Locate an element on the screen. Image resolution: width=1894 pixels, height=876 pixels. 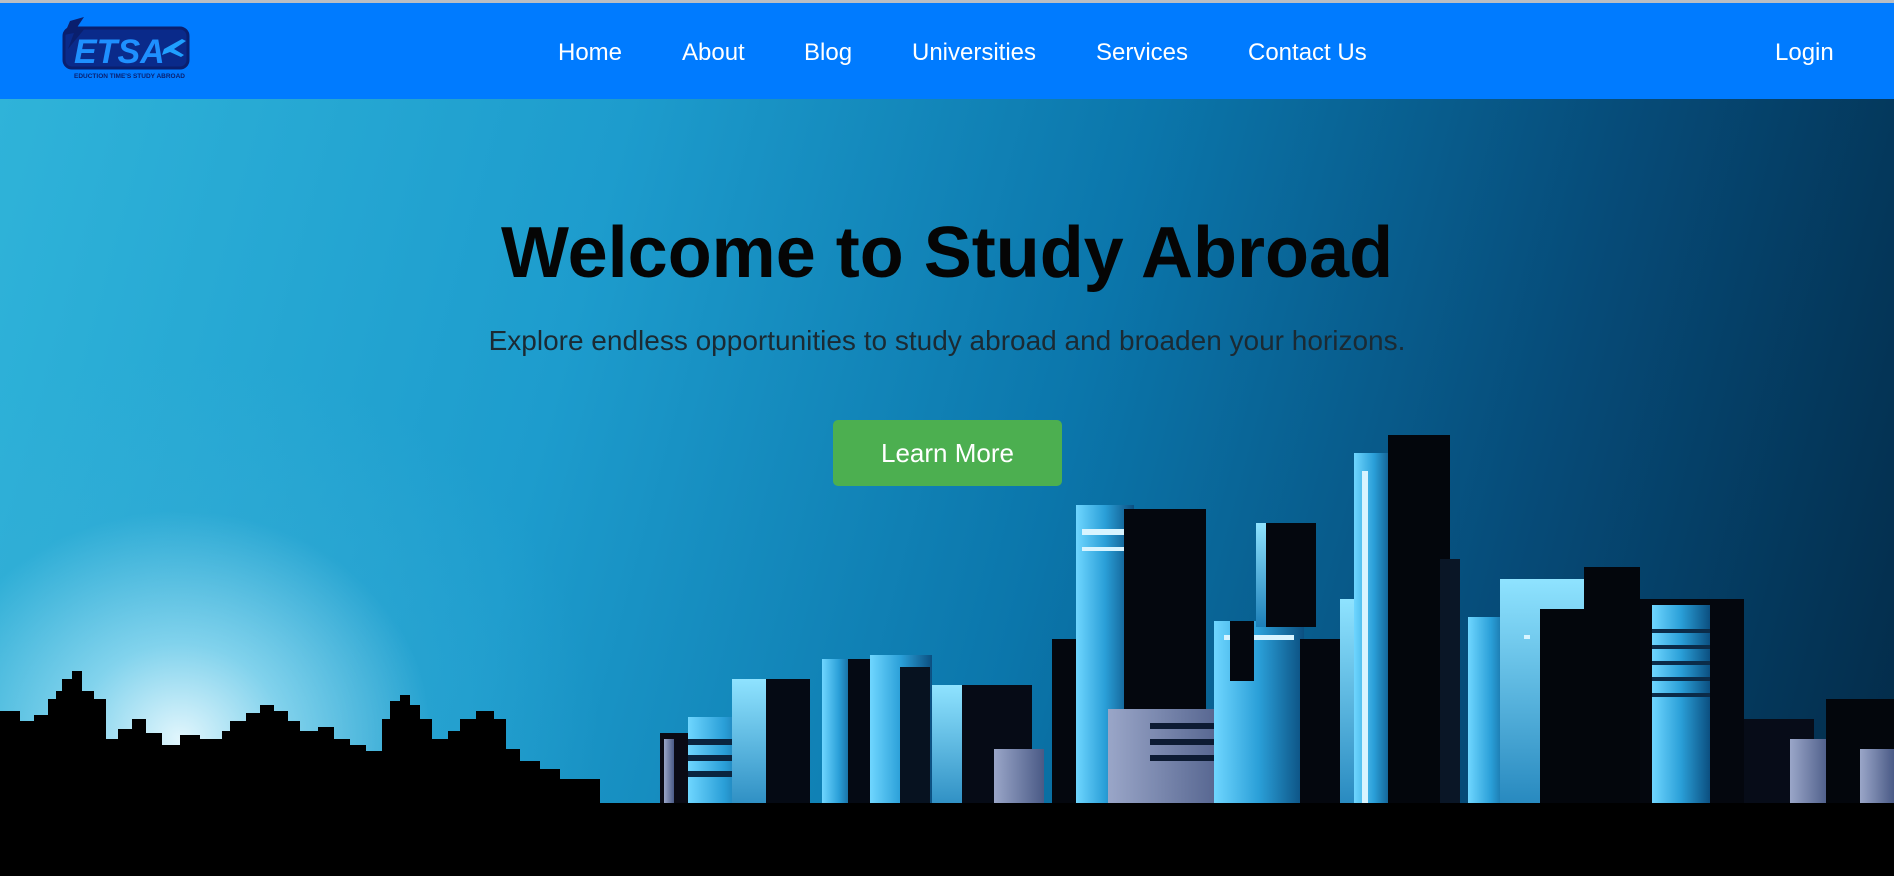
nav-login: Login is located at coordinates (1804, 53).